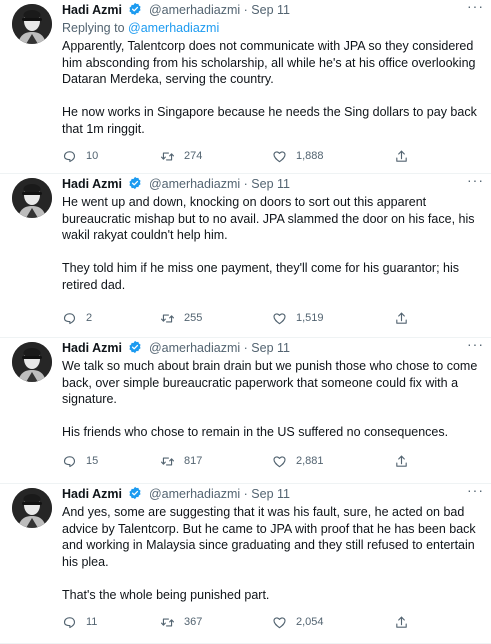 This screenshot has width=491, height=644. Describe the element at coordinates (271, 28) in the screenshot. I see `replying-to: Replying to @amerhadiazmi` at that location.